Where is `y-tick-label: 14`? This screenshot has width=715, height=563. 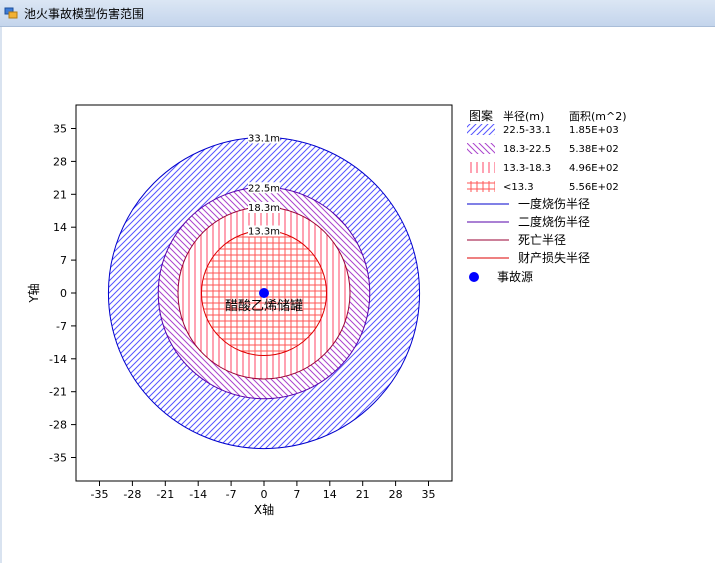
y-tick-label: 14 is located at coordinates (60, 227).